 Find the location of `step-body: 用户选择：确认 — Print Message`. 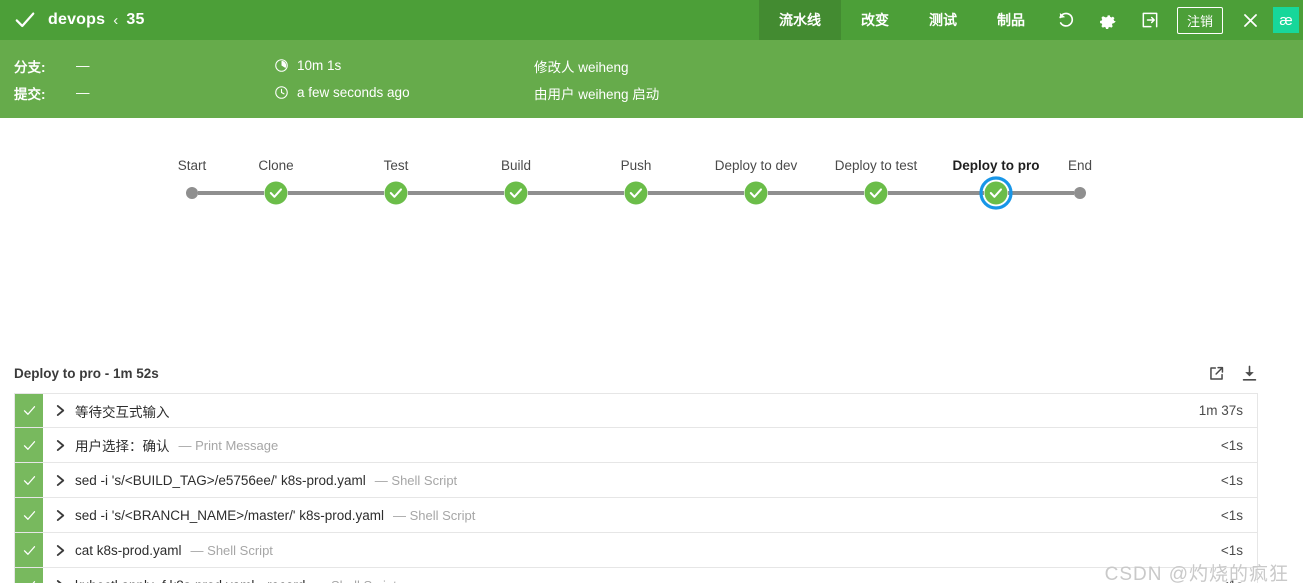

step-body: 用户选择：确认 — Print Message is located at coordinates (600, 445).